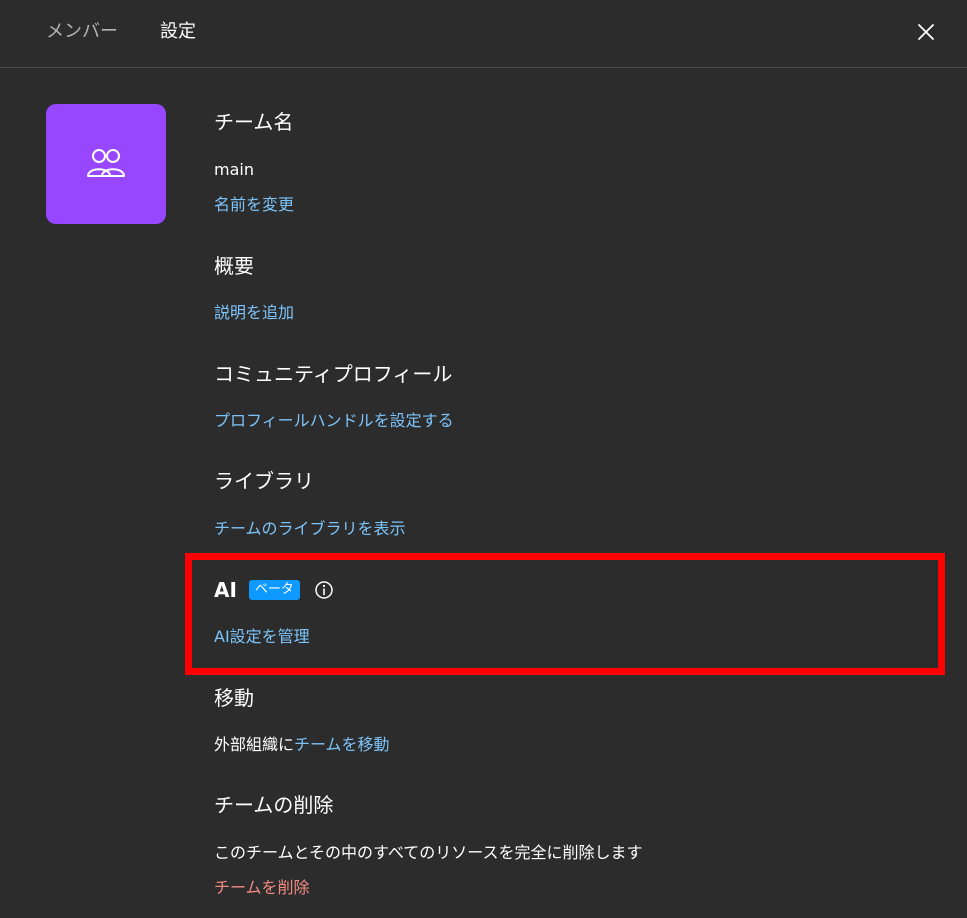  Describe the element at coordinates (234, 266) in the screenshot. I see `overview-title: 概要` at that location.